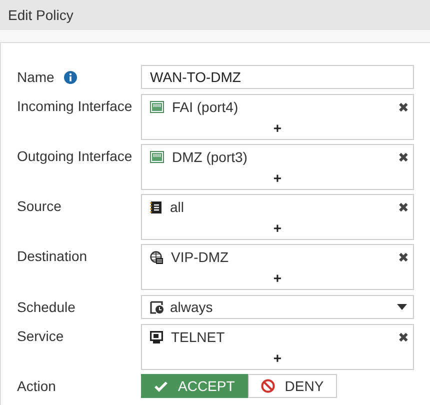  What do you see at coordinates (71, 77) in the screenshot?
I see `info-icon` at bounding box center [71, 77].